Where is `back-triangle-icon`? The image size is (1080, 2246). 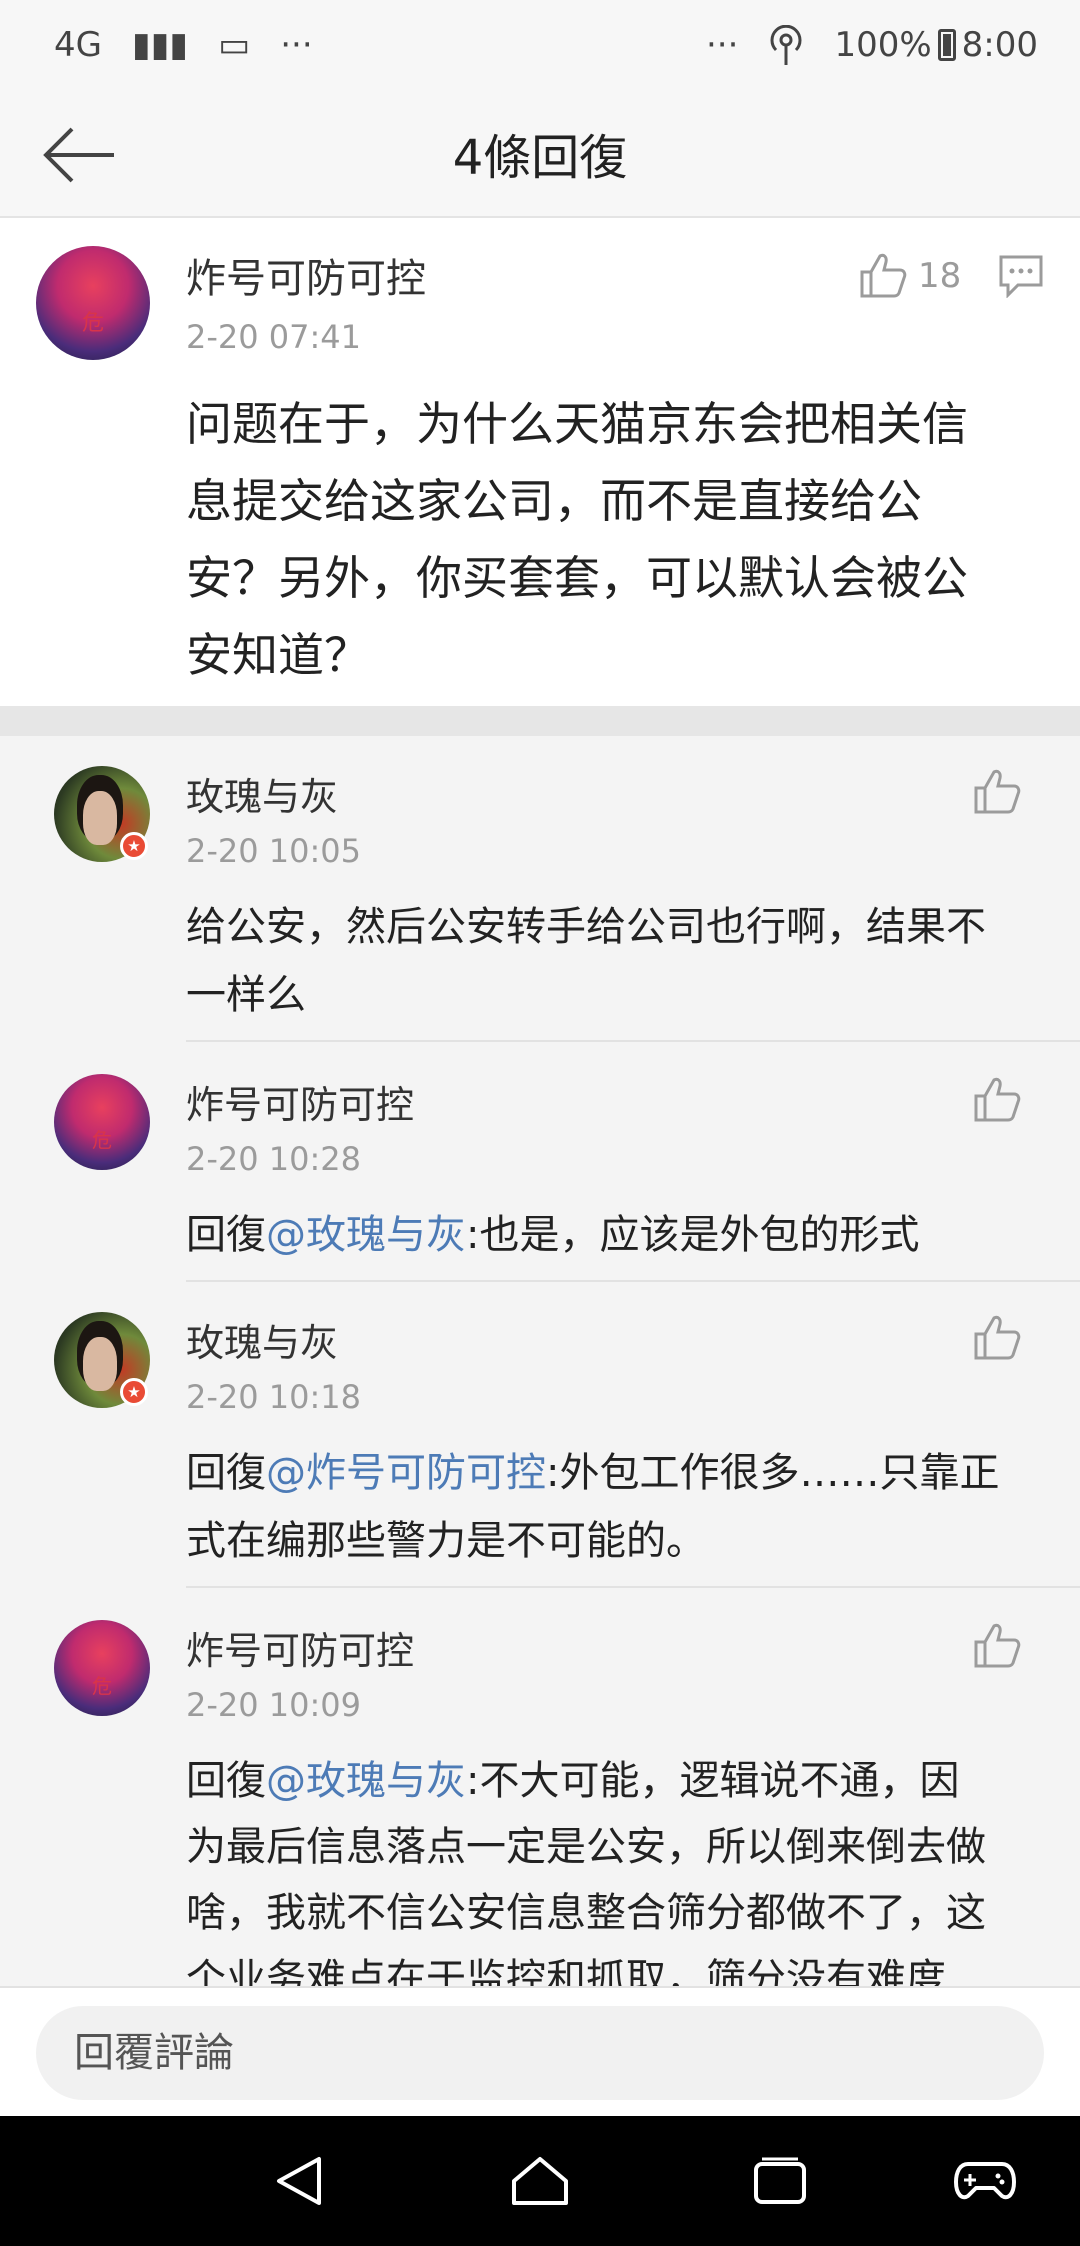 back-triangle-icon is located at coordinates (299, 2181).